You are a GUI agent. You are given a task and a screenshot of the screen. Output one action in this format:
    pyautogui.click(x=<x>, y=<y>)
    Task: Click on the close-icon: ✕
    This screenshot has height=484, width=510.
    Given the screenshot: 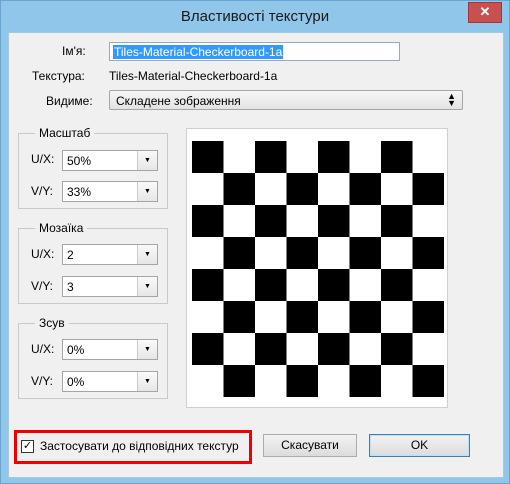 What is the action you would take?
    pyautogui.click(x=485, y=11)
    